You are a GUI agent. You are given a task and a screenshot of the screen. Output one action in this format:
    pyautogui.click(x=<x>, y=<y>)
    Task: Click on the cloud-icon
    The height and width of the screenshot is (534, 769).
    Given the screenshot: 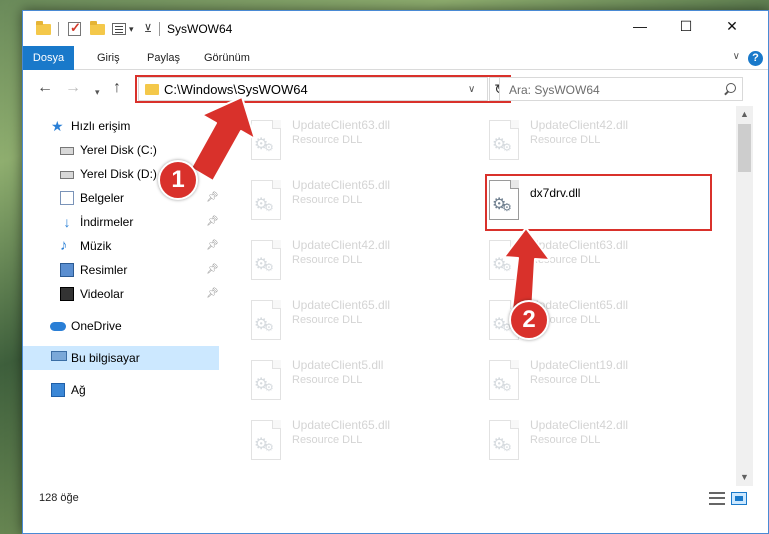 What is the action you would take?
    pyautogui.click(x=58, y=326)
    